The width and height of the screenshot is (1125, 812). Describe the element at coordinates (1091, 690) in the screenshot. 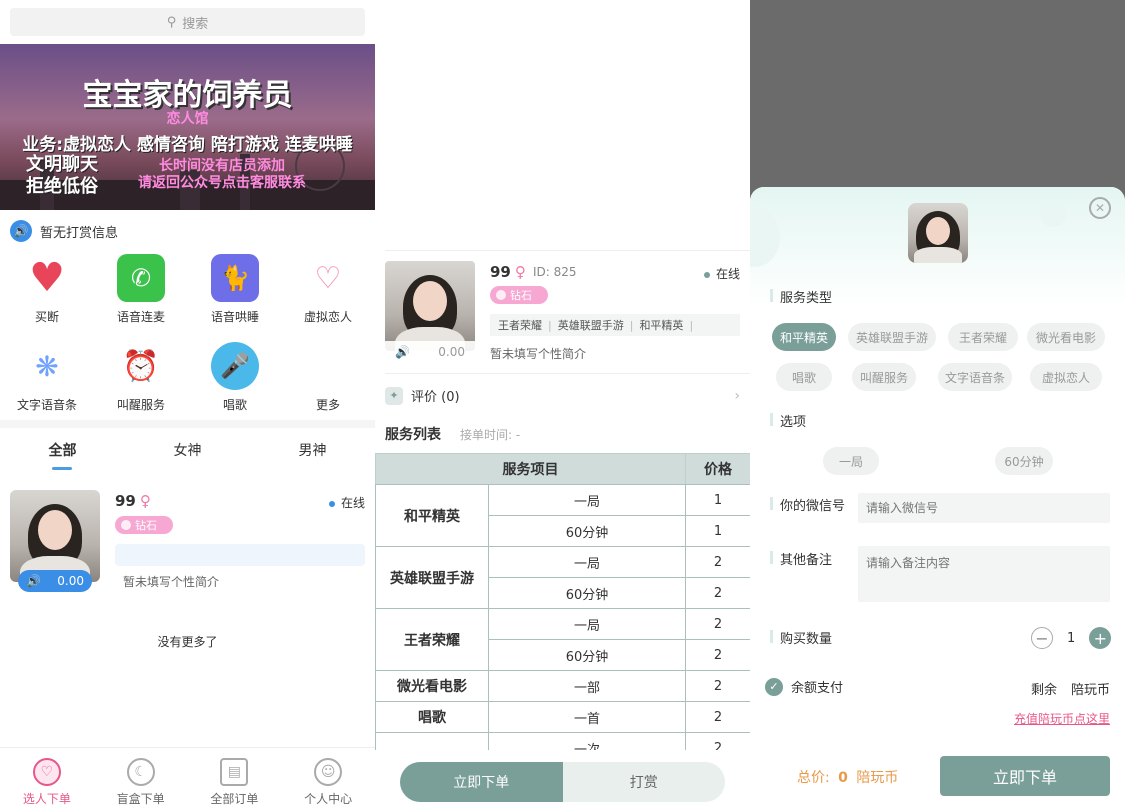

I see `remain-currency: 陪玩币` at that location.